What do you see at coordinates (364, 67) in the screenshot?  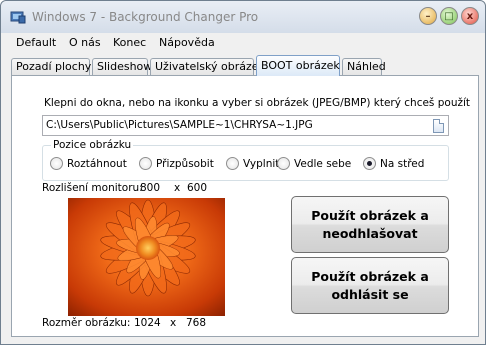 I see `tab-preview: Náhled` at bounding box center [364, 67].